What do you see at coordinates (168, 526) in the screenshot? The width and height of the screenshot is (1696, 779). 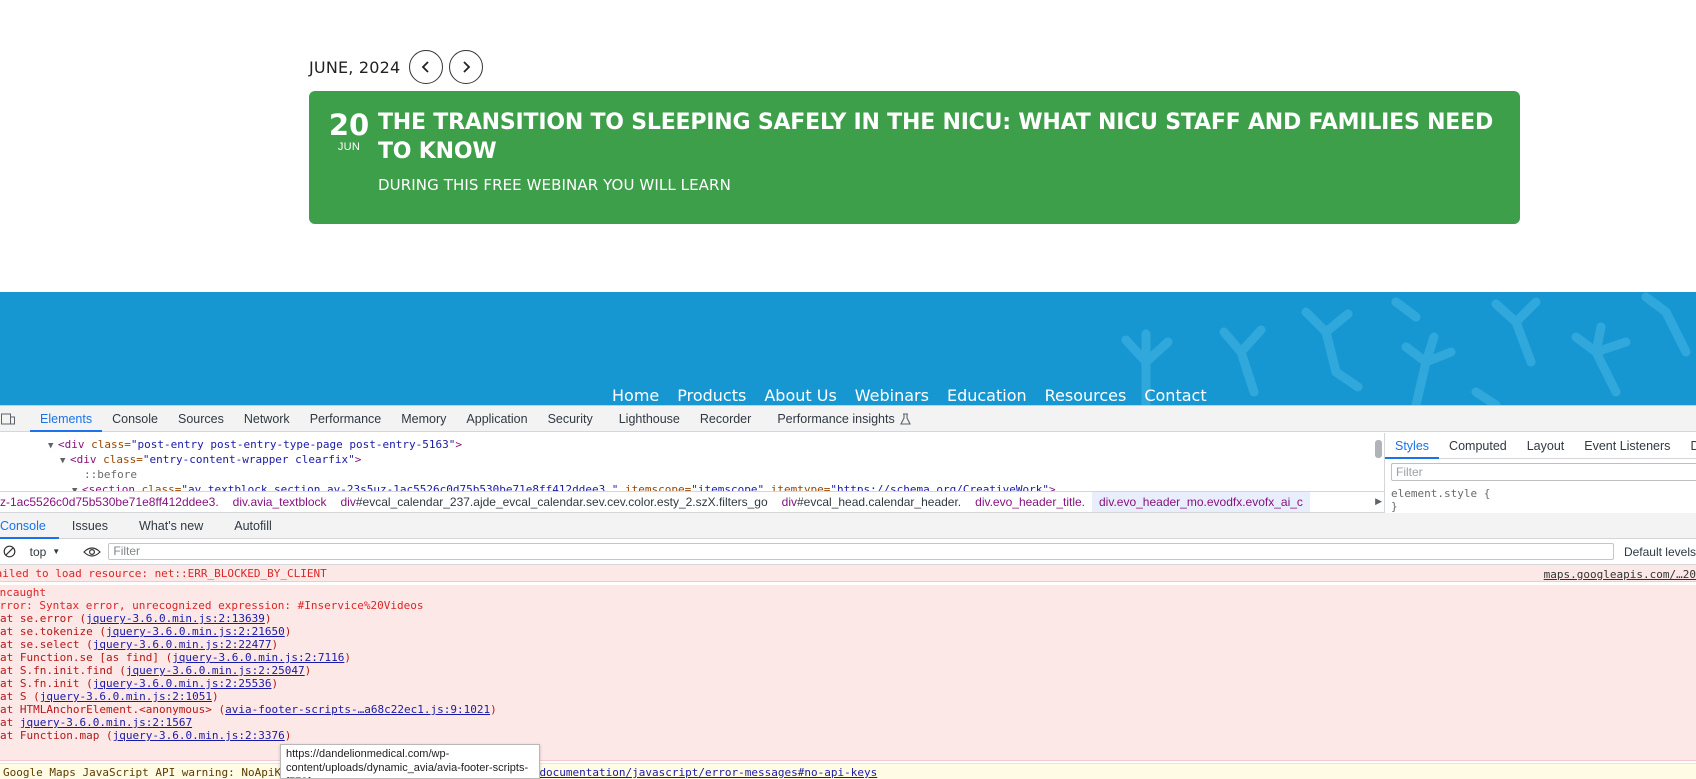 I see `drawer-tab-whats-new: What's new` at bounding box center [168, 526].